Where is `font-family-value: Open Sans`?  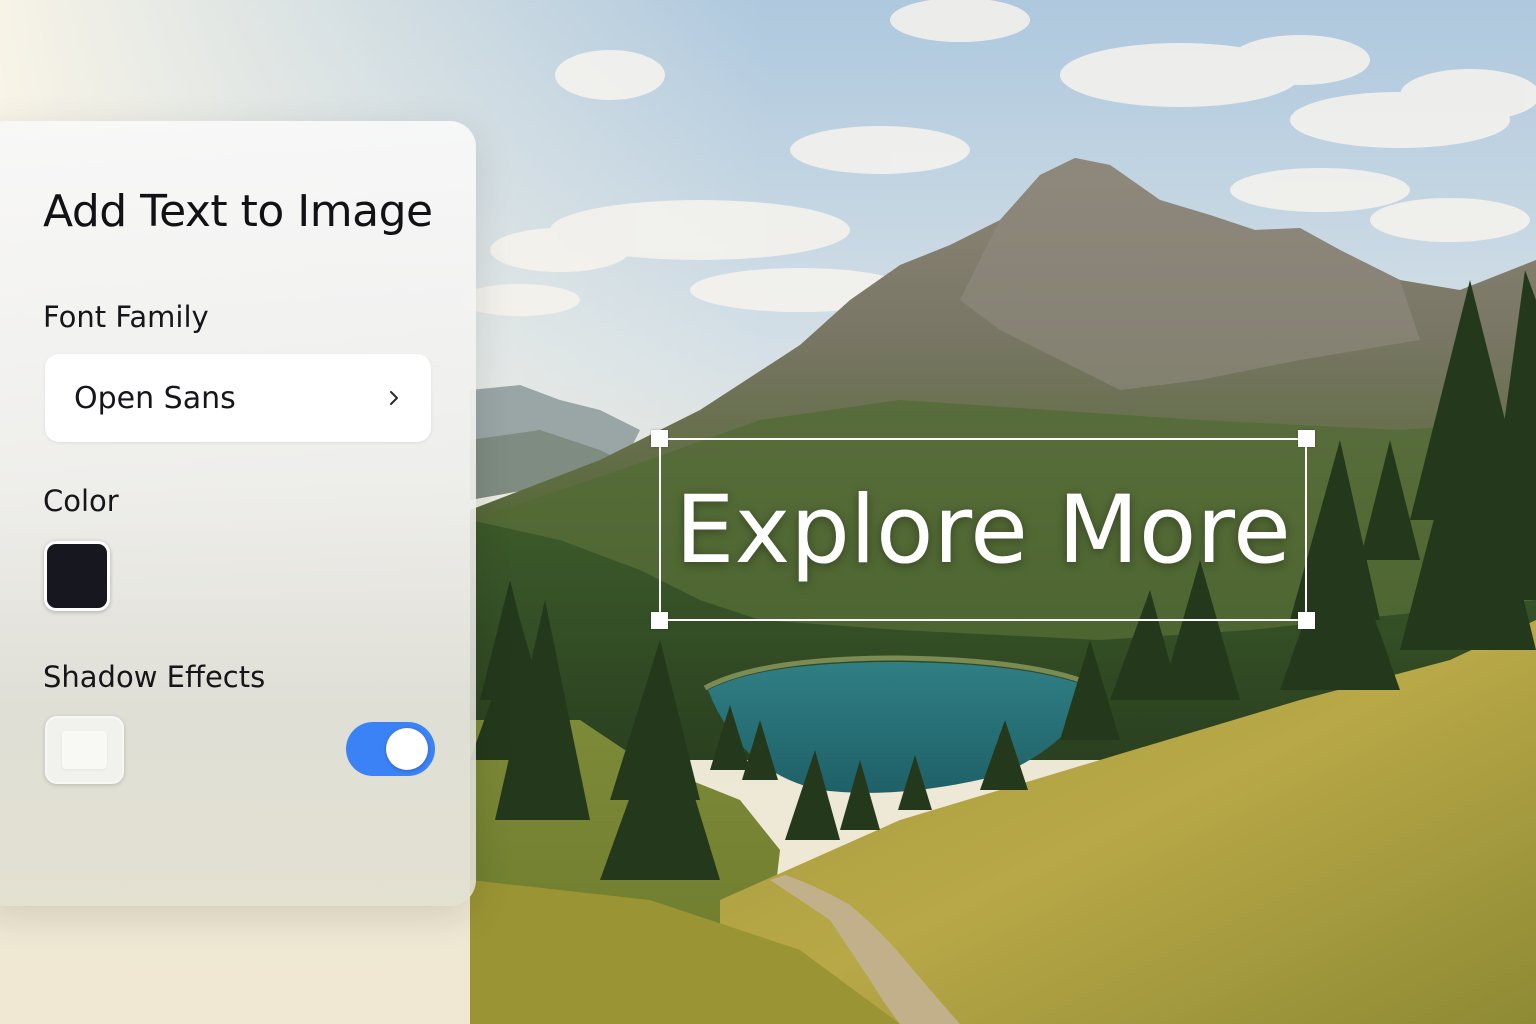 font-family-value: Open Sans is located at coordinates (155, 398).